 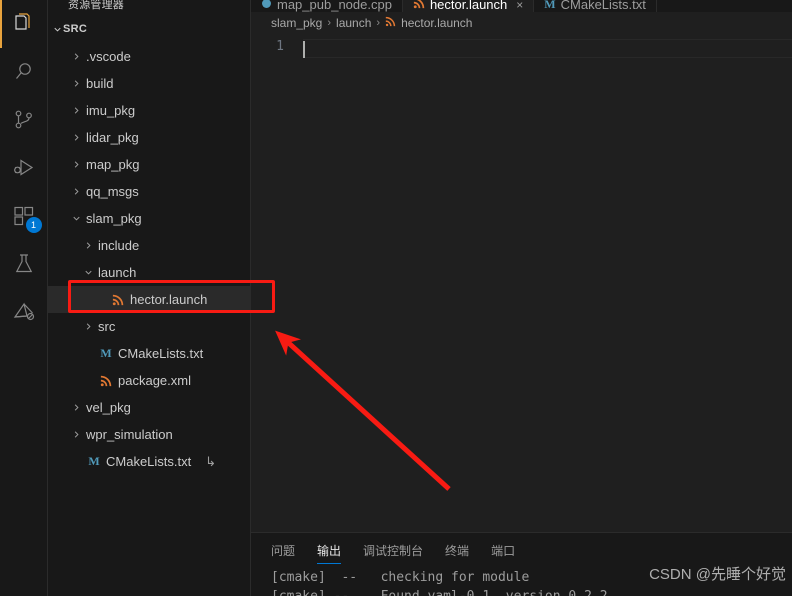 I want to click on panel-tab: 端口, so click(x=503, y=550).